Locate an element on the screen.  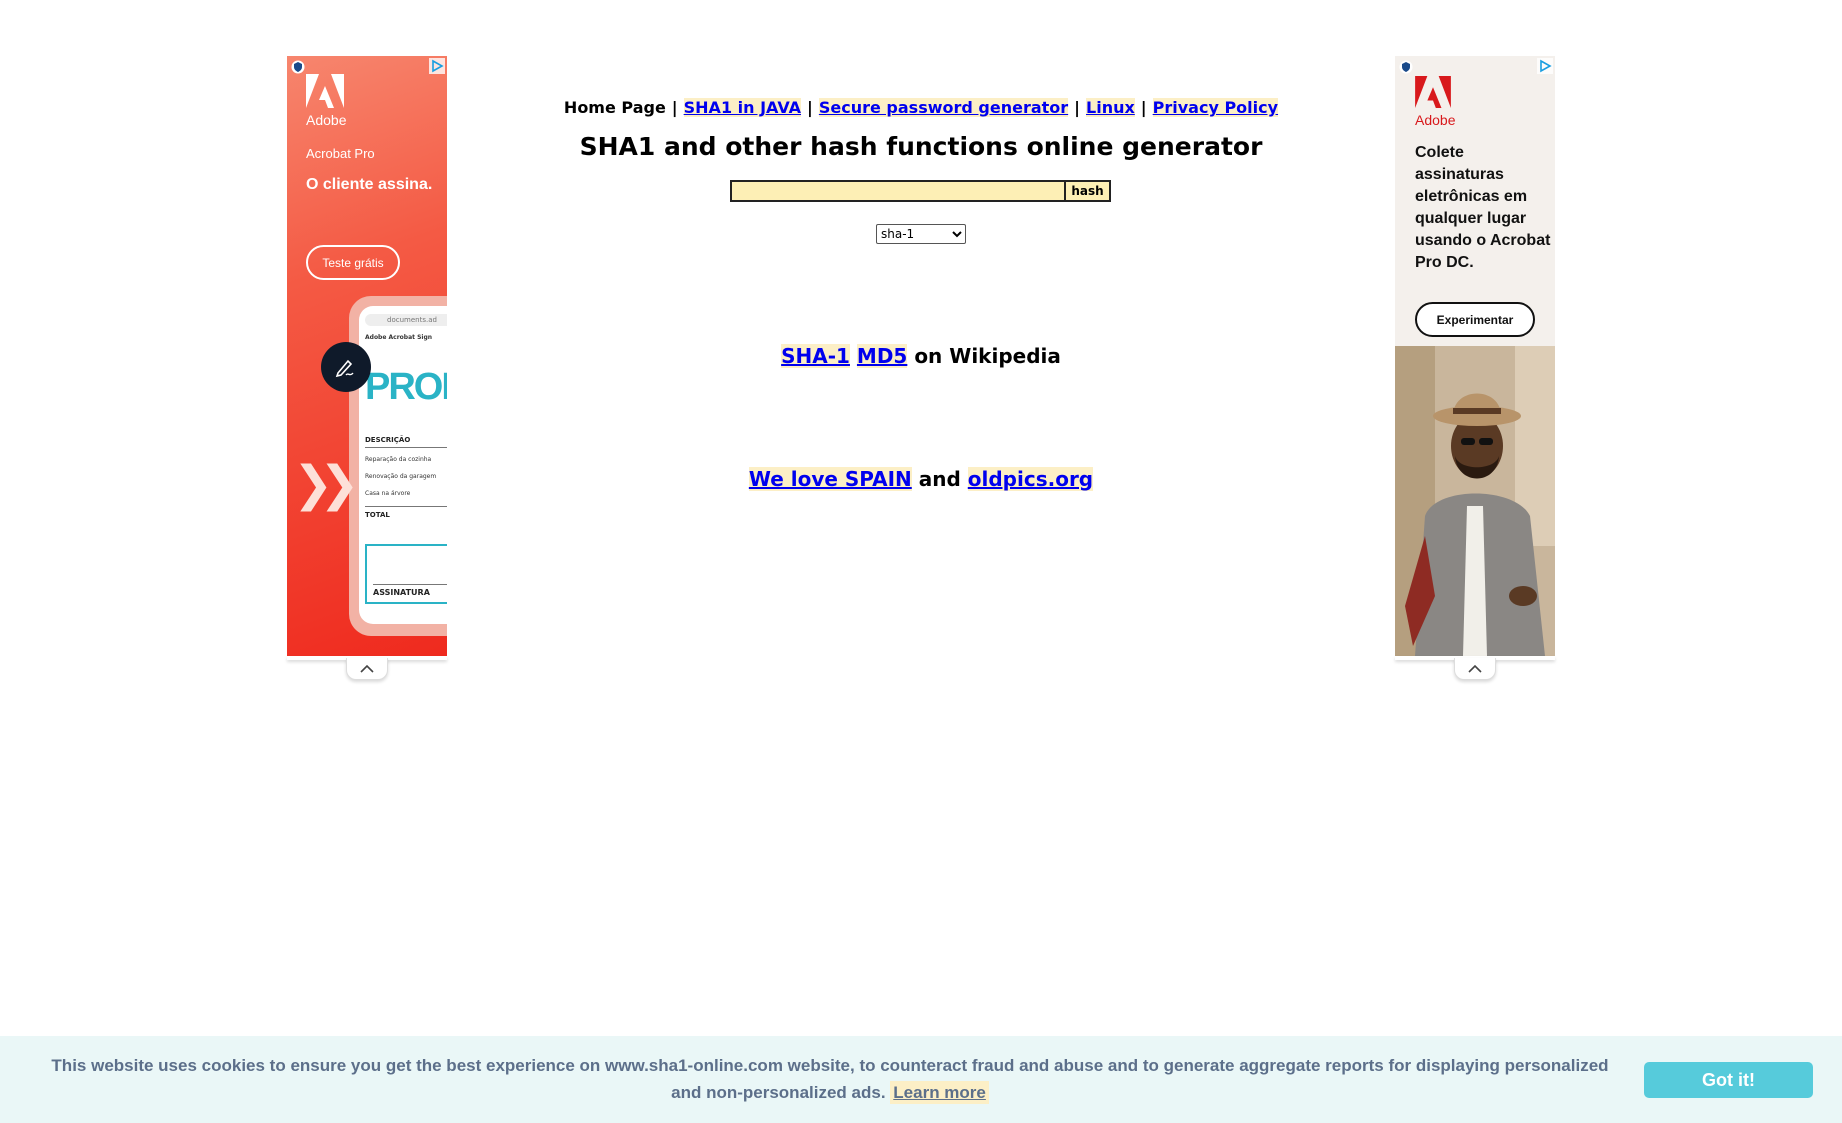
ad-left-collapse-button is located at coordinates (367, 669).